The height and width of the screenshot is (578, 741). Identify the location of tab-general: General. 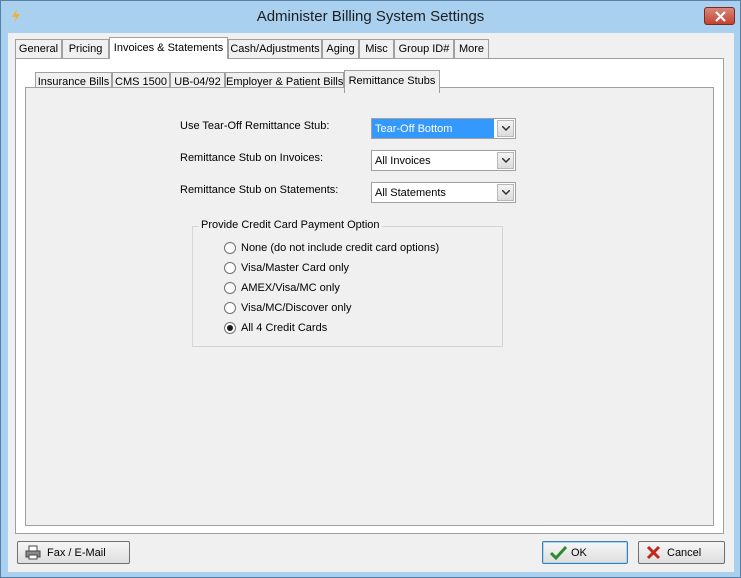
(38, 48).